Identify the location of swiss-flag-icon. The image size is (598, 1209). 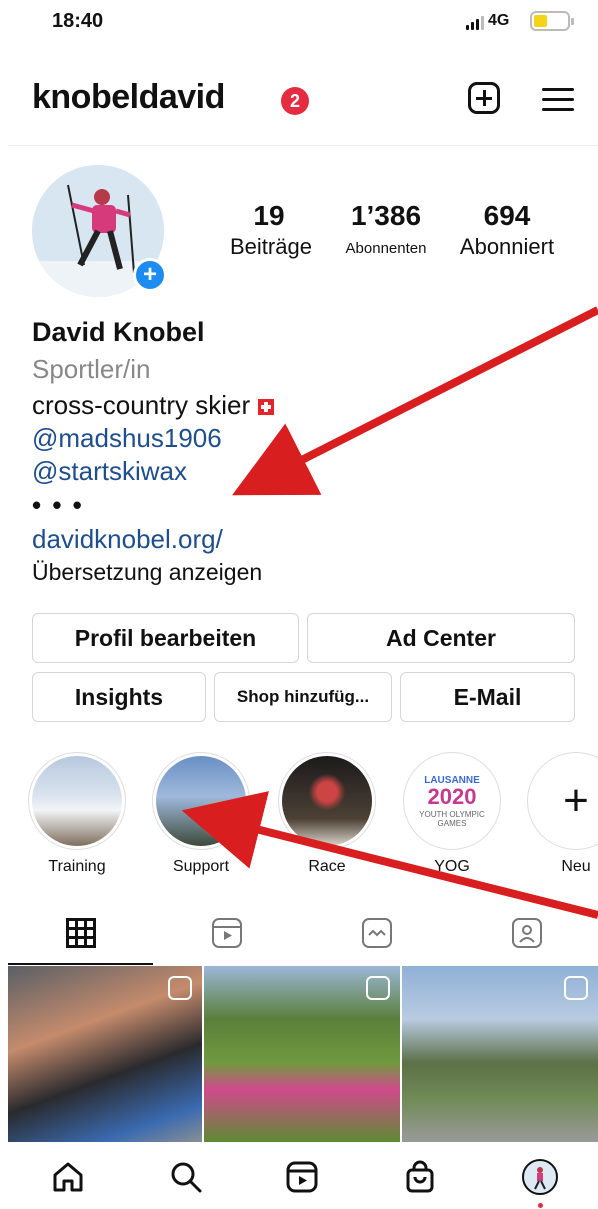
(266, 407).